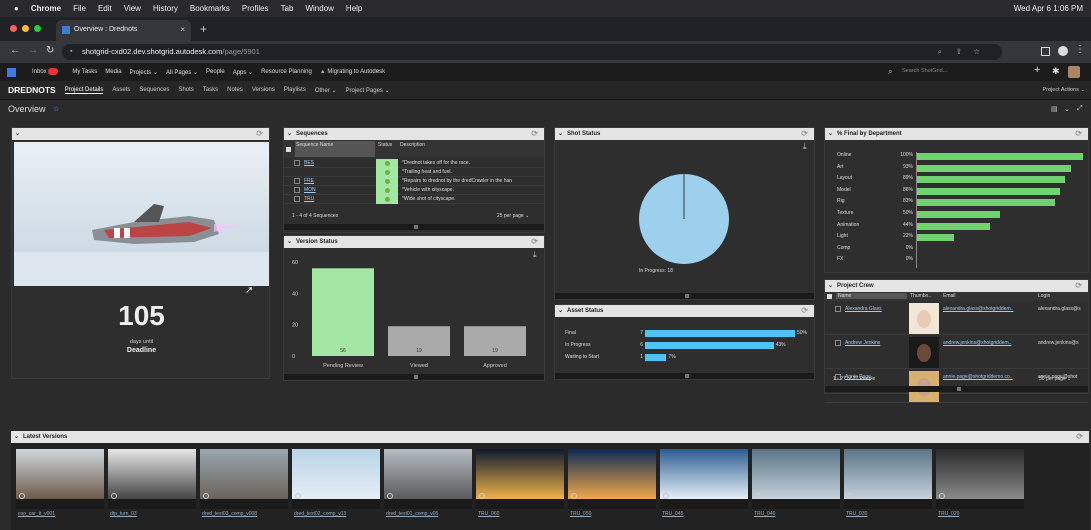 The width and height of the screenshot is (1091, 530). What do you see at coordinates (165, 8) in the screenshot?
I see `menu-history: History` at bounding box center [165, 8].